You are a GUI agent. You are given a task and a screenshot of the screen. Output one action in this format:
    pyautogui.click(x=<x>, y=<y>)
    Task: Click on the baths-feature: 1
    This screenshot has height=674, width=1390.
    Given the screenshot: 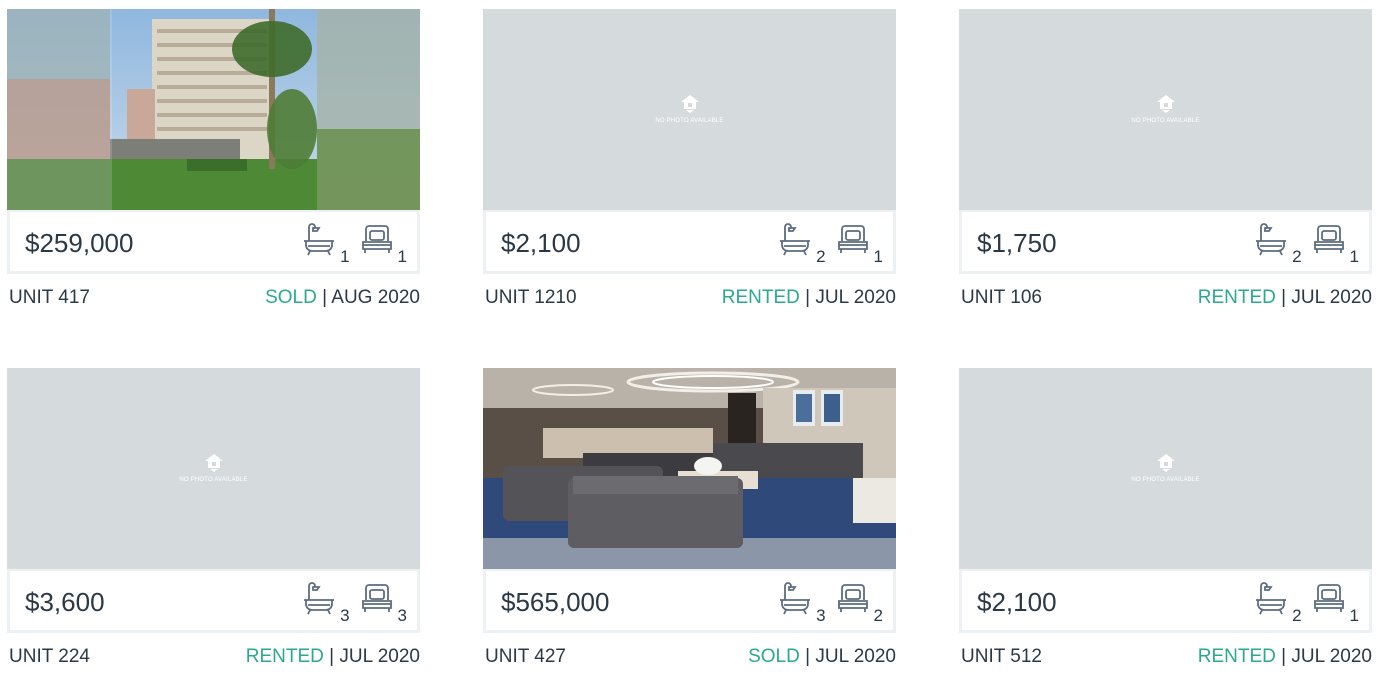 What is the action you would take?
    pyautogui.click(x=326, y=244)
    